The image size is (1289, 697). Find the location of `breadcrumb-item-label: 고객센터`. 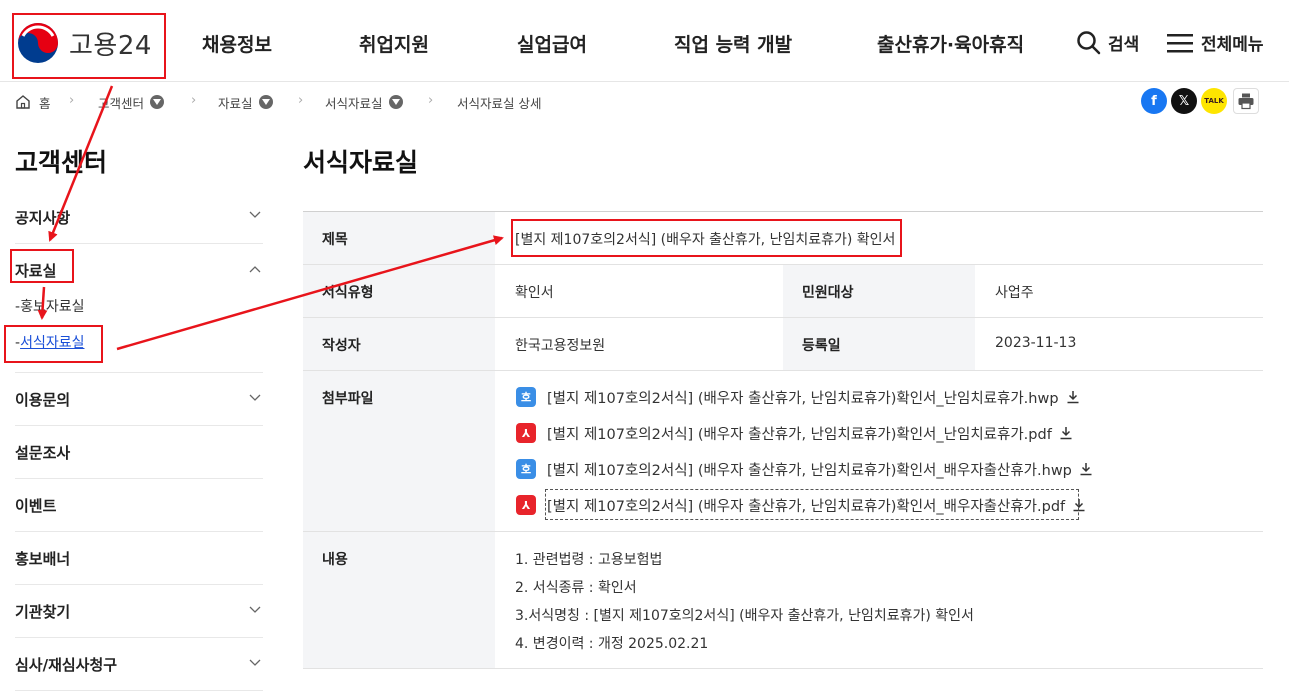

breadcrumb-item-label: 고객센터 is located at coordinates (121, 103).